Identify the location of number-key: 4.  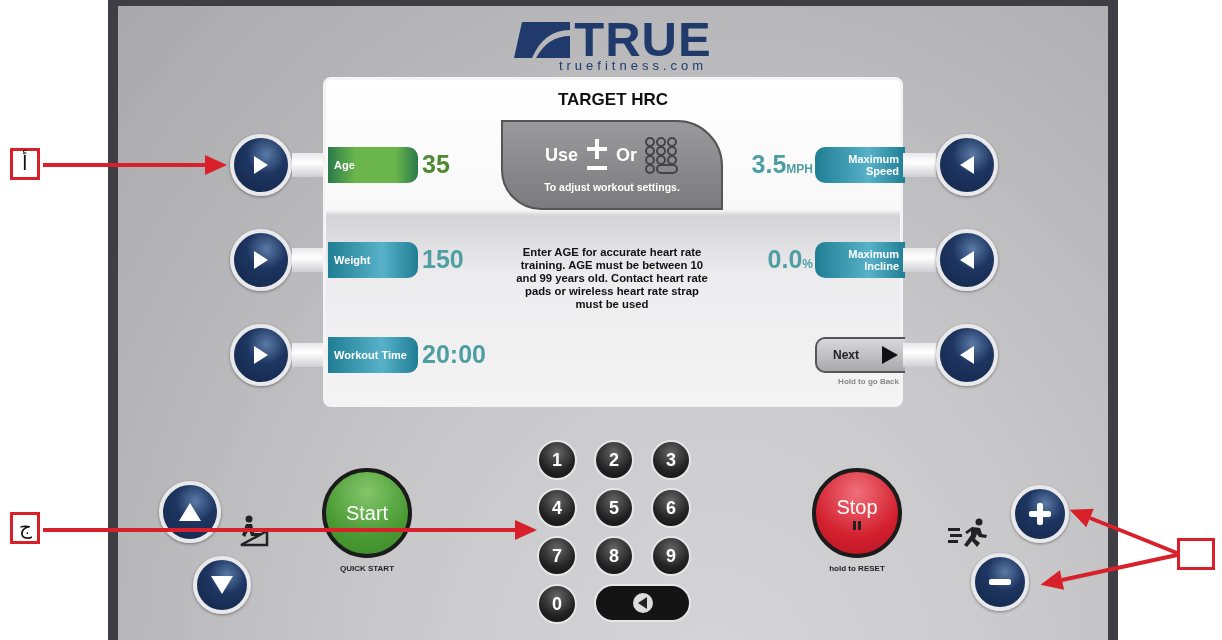
(557, 508).